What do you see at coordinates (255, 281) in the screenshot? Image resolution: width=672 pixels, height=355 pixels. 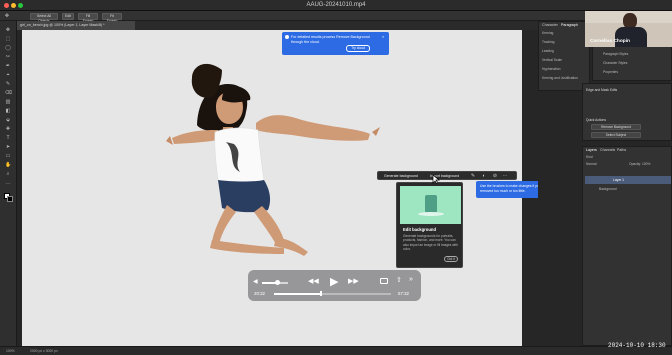 I see `volume-icon: ◀` at bounding box center [255, 281].